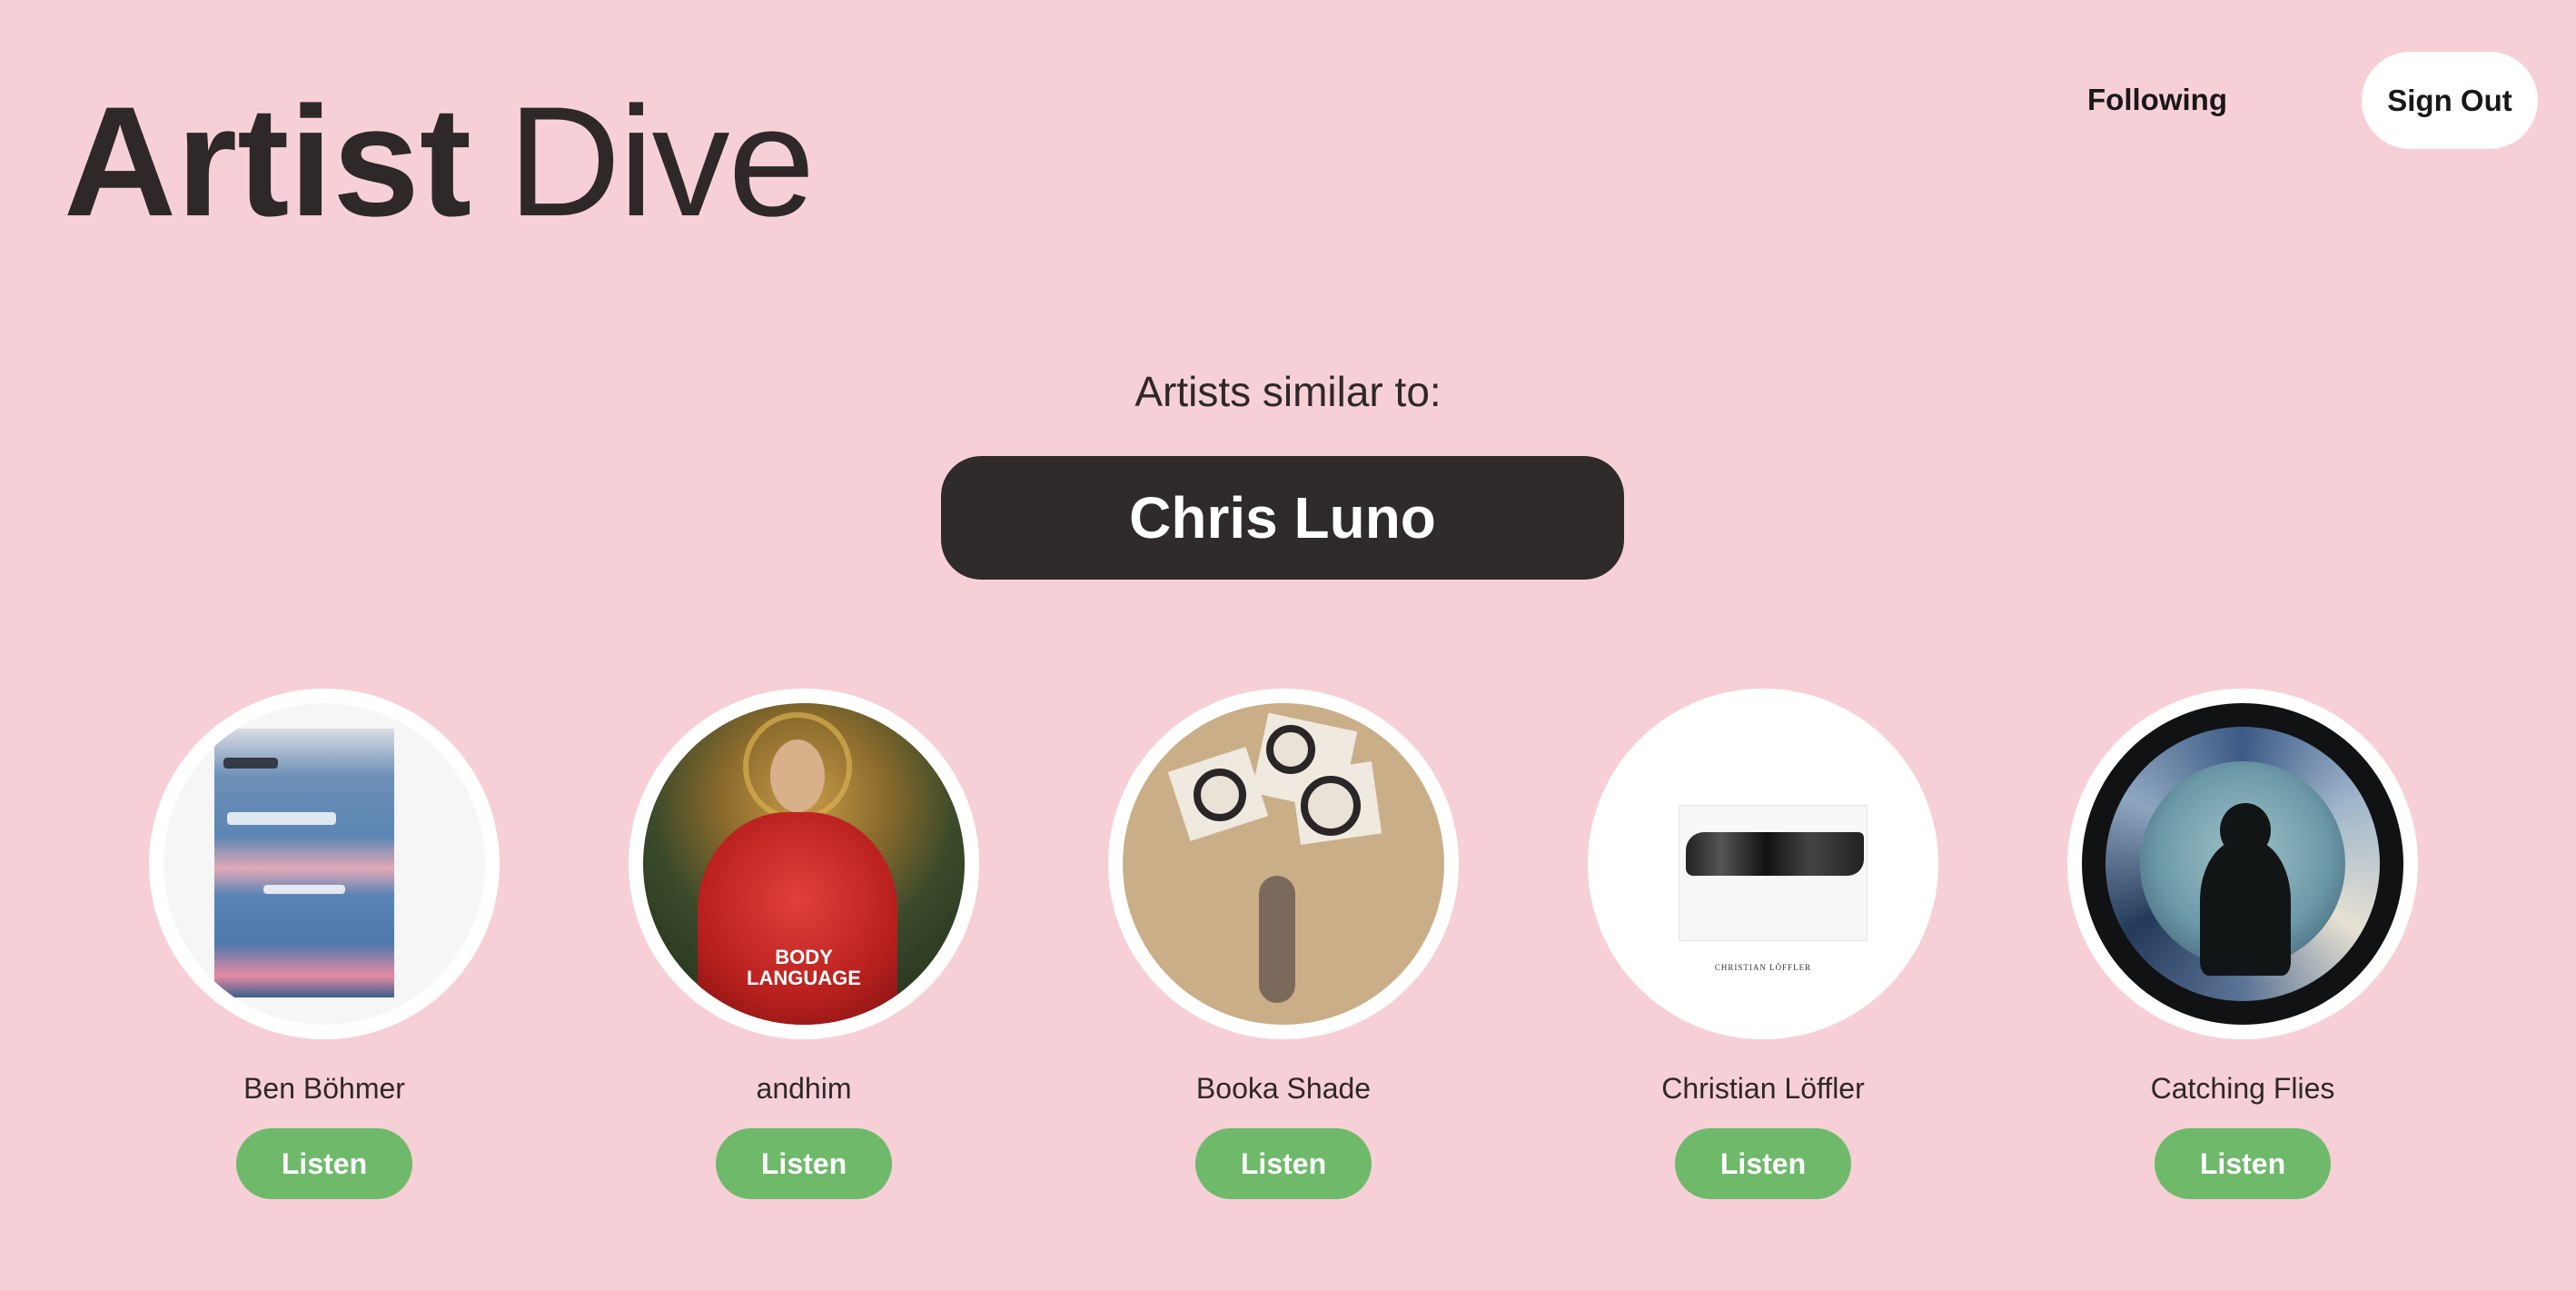 The width and height of the screenshot is (2576, 1290). I want to click on nav-following-link: Following, so click(2157, 100).